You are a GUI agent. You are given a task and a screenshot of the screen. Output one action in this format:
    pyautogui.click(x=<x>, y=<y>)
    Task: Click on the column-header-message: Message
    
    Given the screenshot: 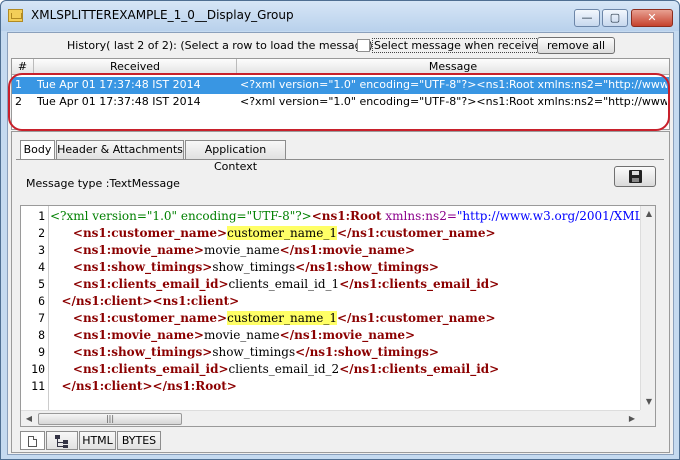 What is the action you would take?
    pyautogui.click(x=453, y=67)
    